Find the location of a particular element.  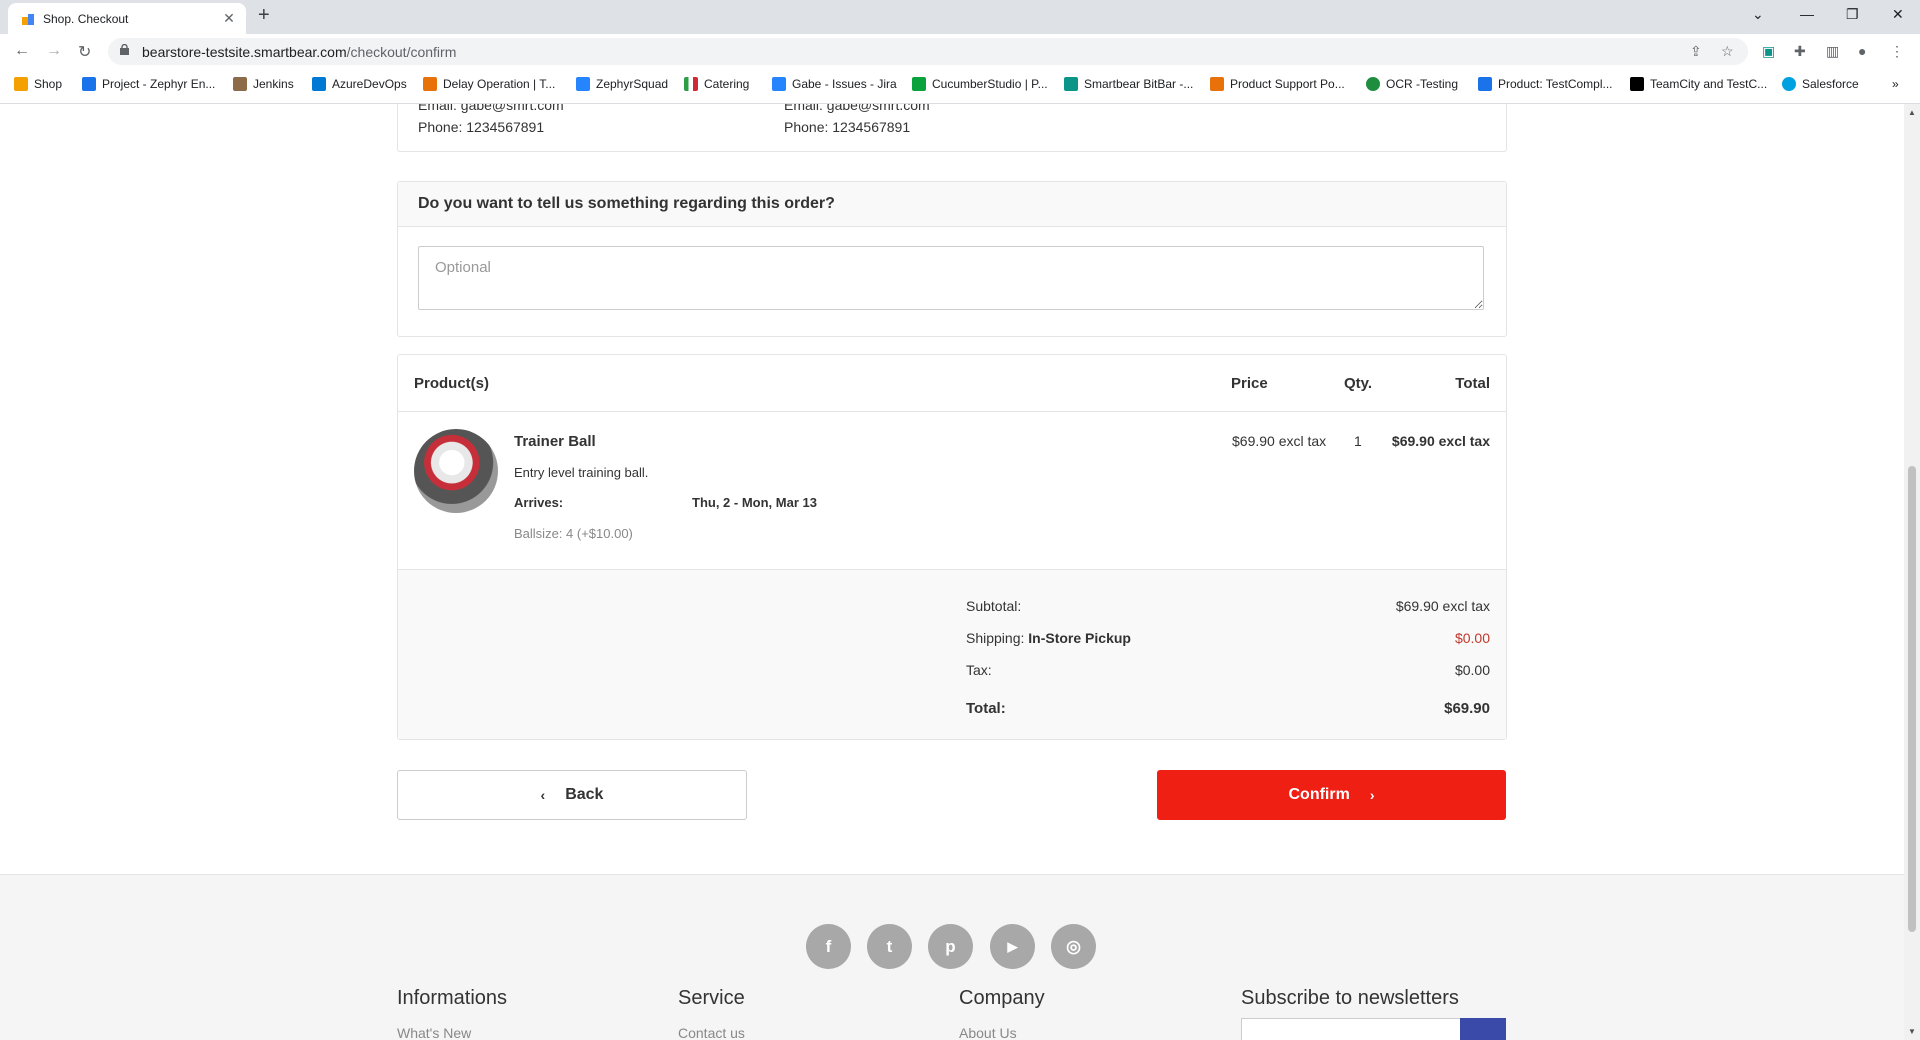

pinterest-icon: p is located at coordinates (950, 946).